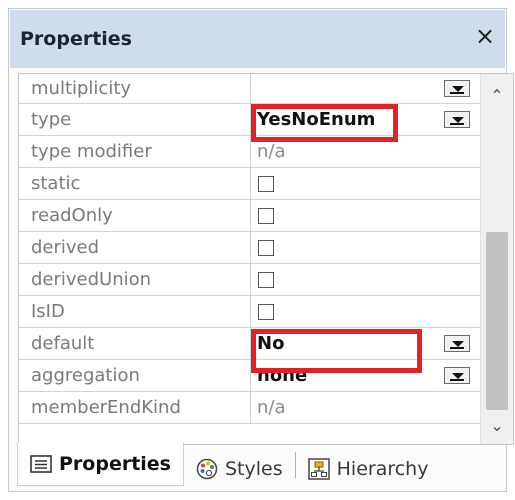  I want to click on tab-styles-label: Styles, so click(254, 469).